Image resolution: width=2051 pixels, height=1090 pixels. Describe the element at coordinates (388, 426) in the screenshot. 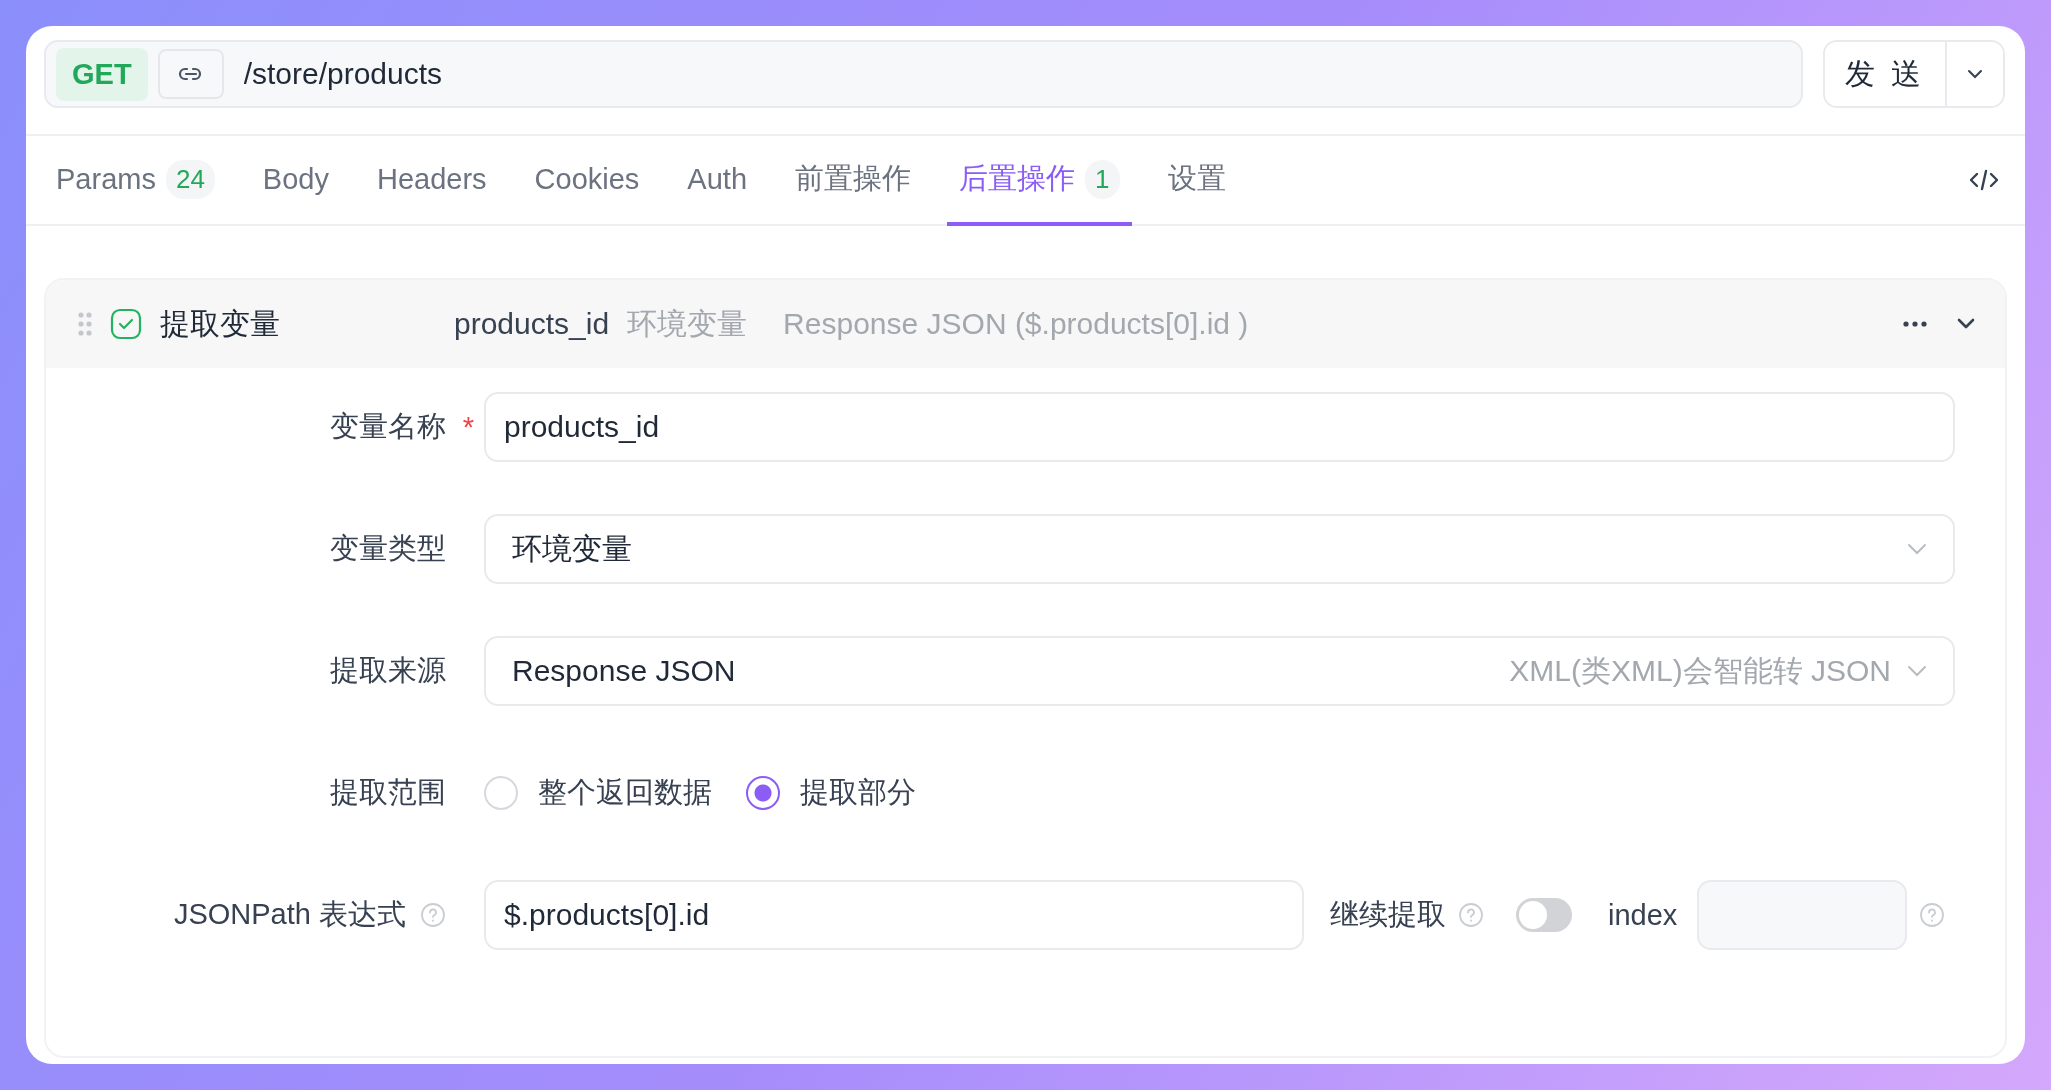

I see `field-label: 变量名称` at that location.